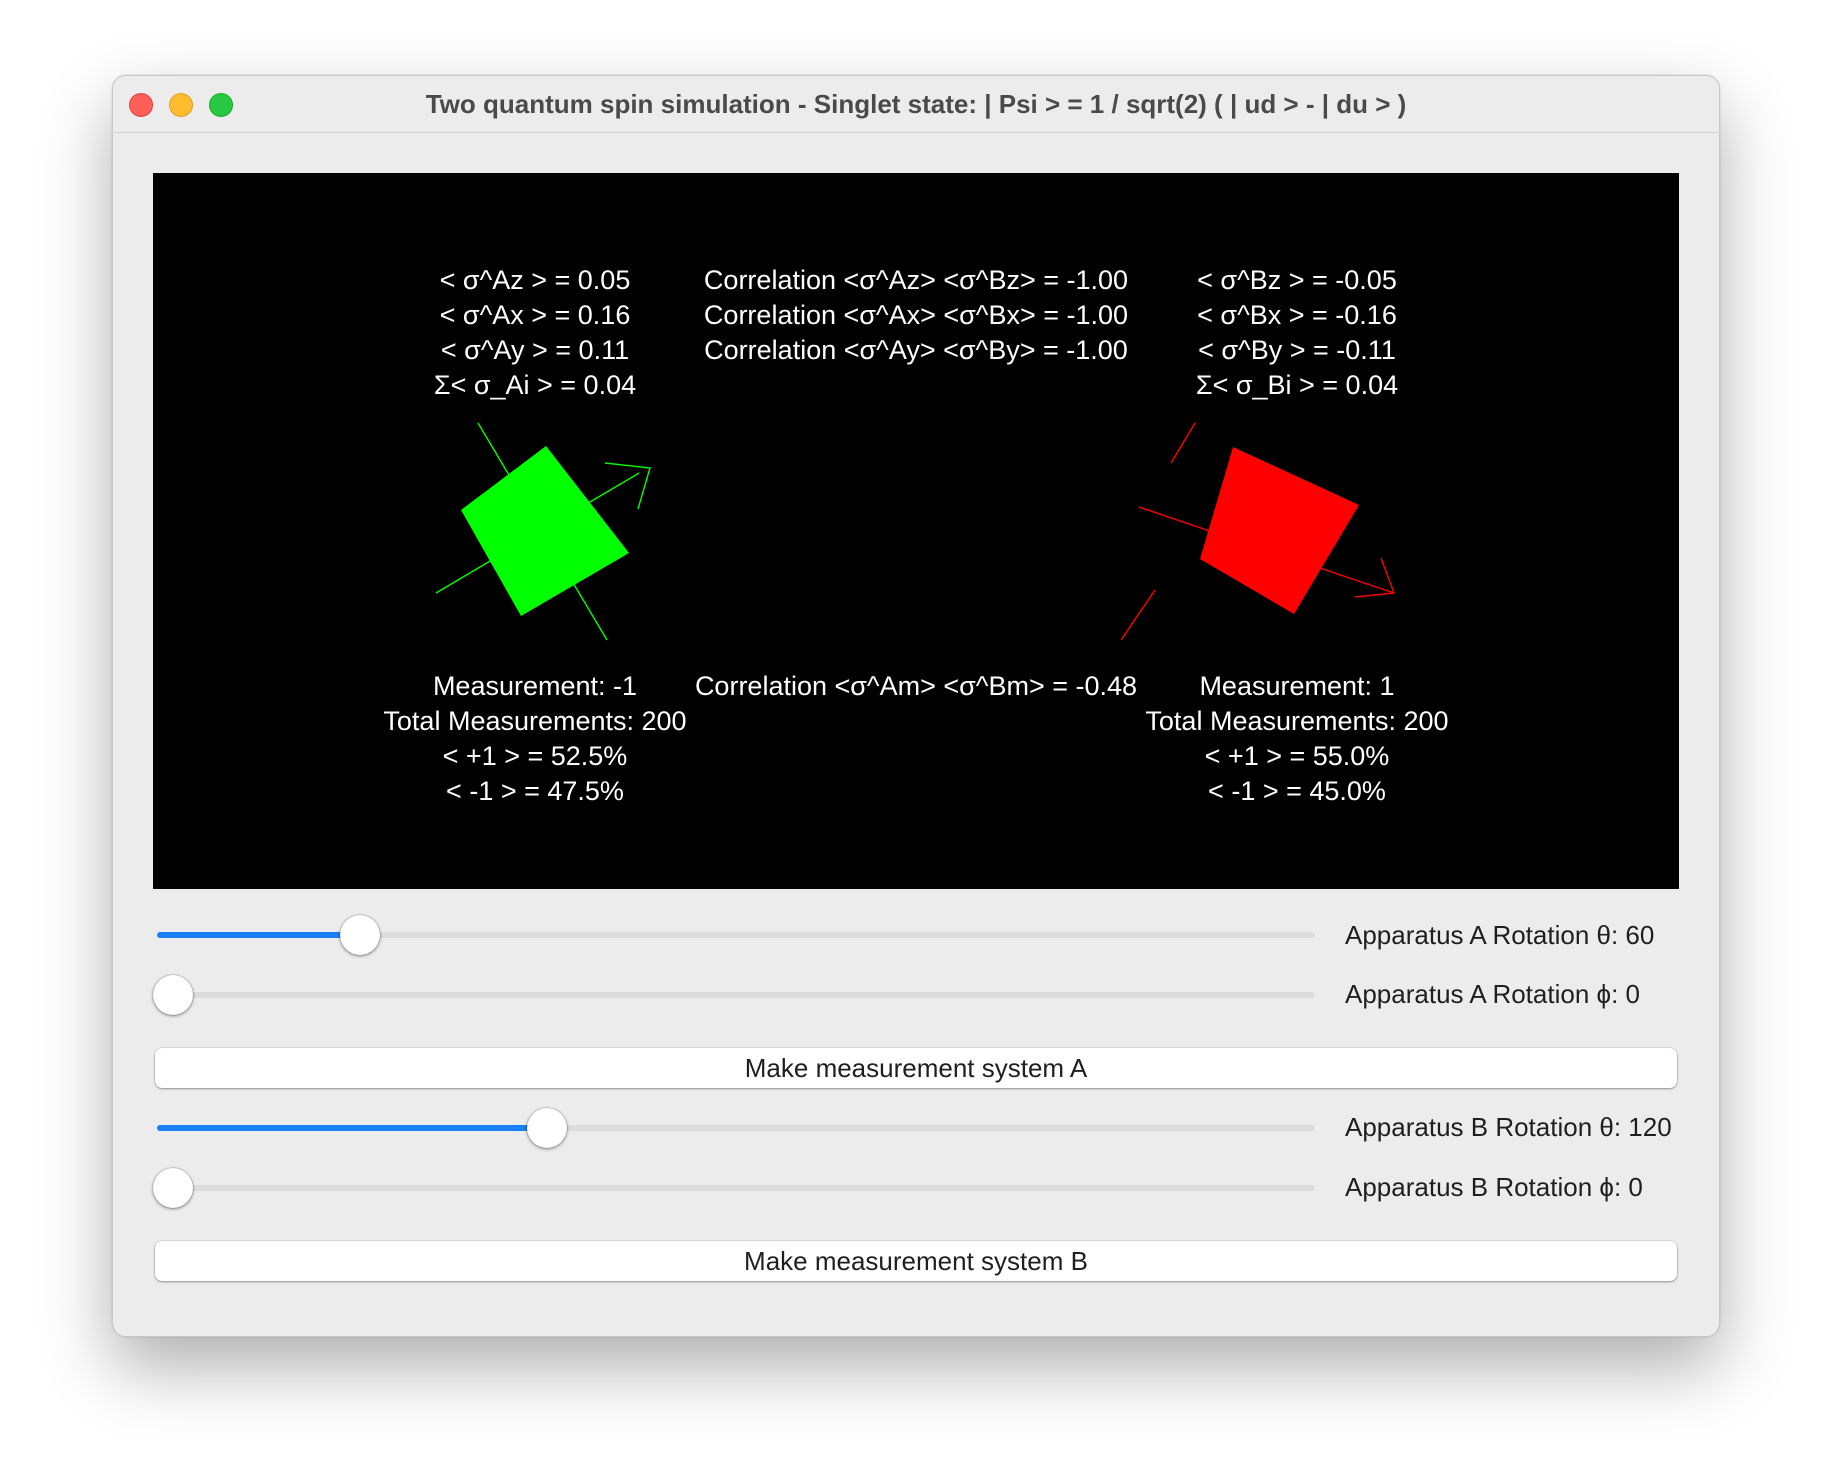 This screenshot has height=1480, width=1824. Describe the element at coordinates (734, 1128) in the screenshot. I see `apparatus-b-theta-slider` at that location.